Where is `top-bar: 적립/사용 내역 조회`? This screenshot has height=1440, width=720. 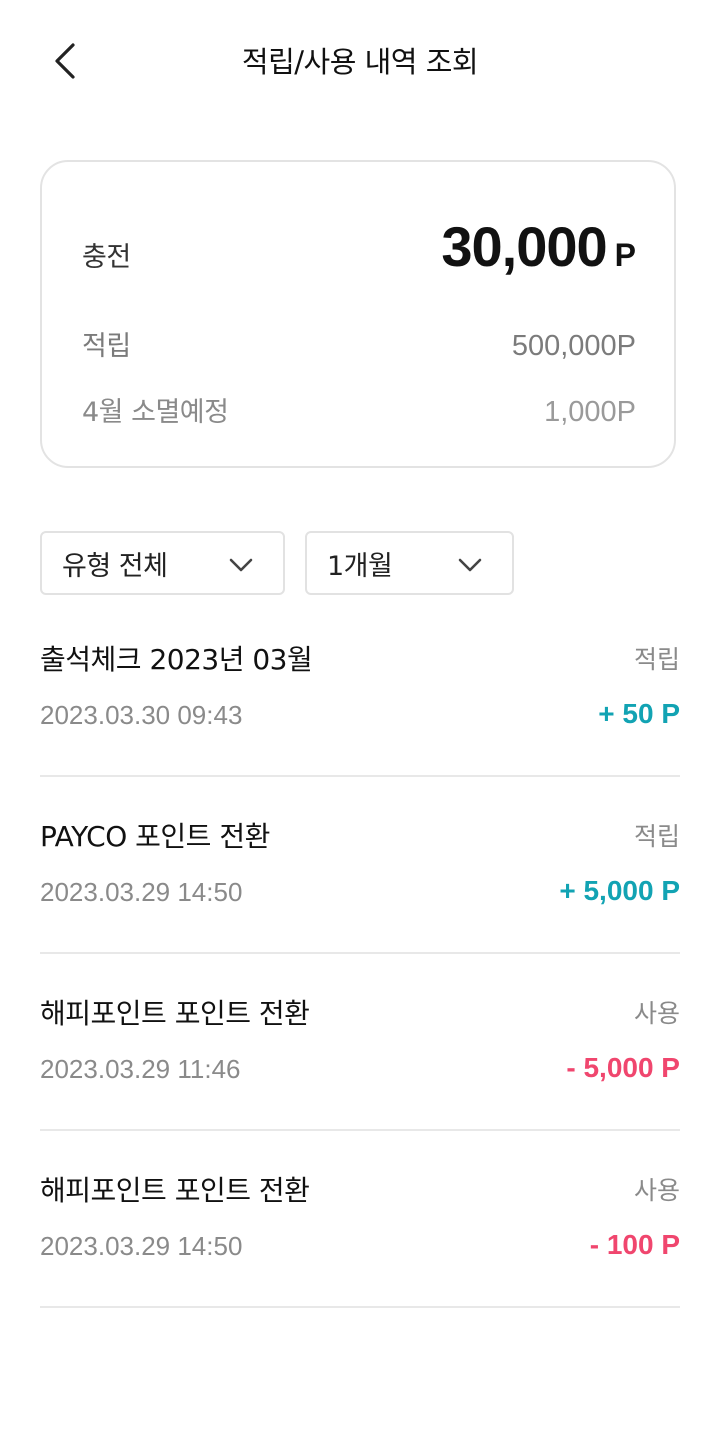
top-bar: 적립/사용 내역 조회 is located at coordinates (360, 62).